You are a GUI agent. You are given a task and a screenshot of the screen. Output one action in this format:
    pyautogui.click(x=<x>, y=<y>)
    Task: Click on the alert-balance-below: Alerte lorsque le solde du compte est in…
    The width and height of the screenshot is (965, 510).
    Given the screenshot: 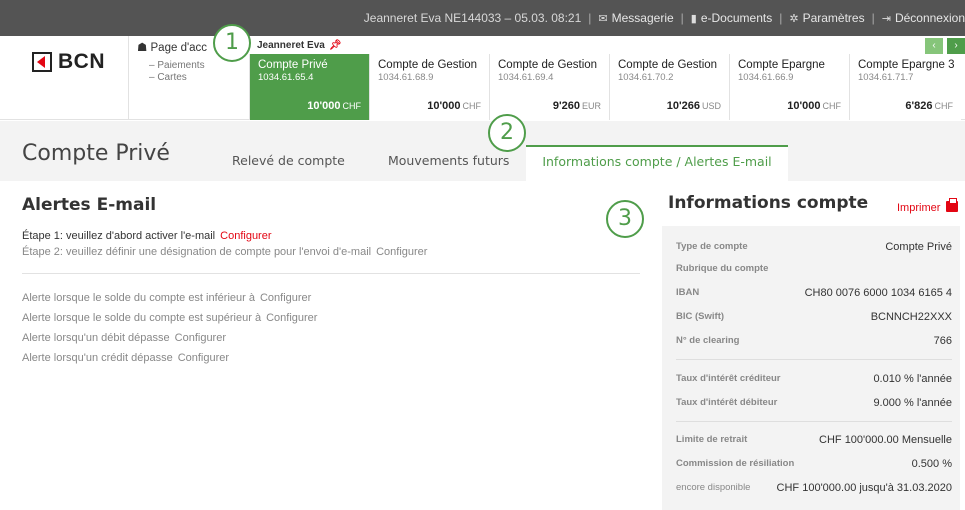 What is the action you would take?
    pyautogui.click(x=166, y=298)
    